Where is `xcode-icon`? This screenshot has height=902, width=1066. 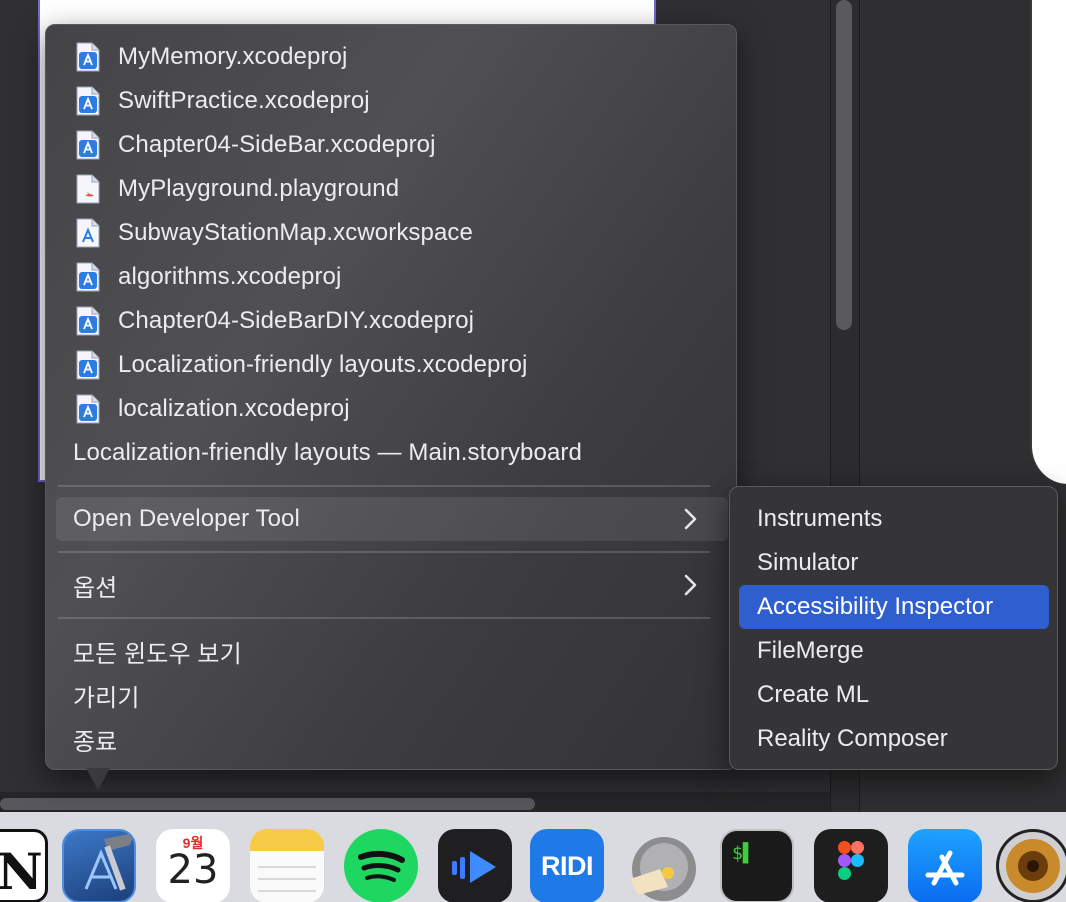
xcode-icon is located at coordinates (99, 865).